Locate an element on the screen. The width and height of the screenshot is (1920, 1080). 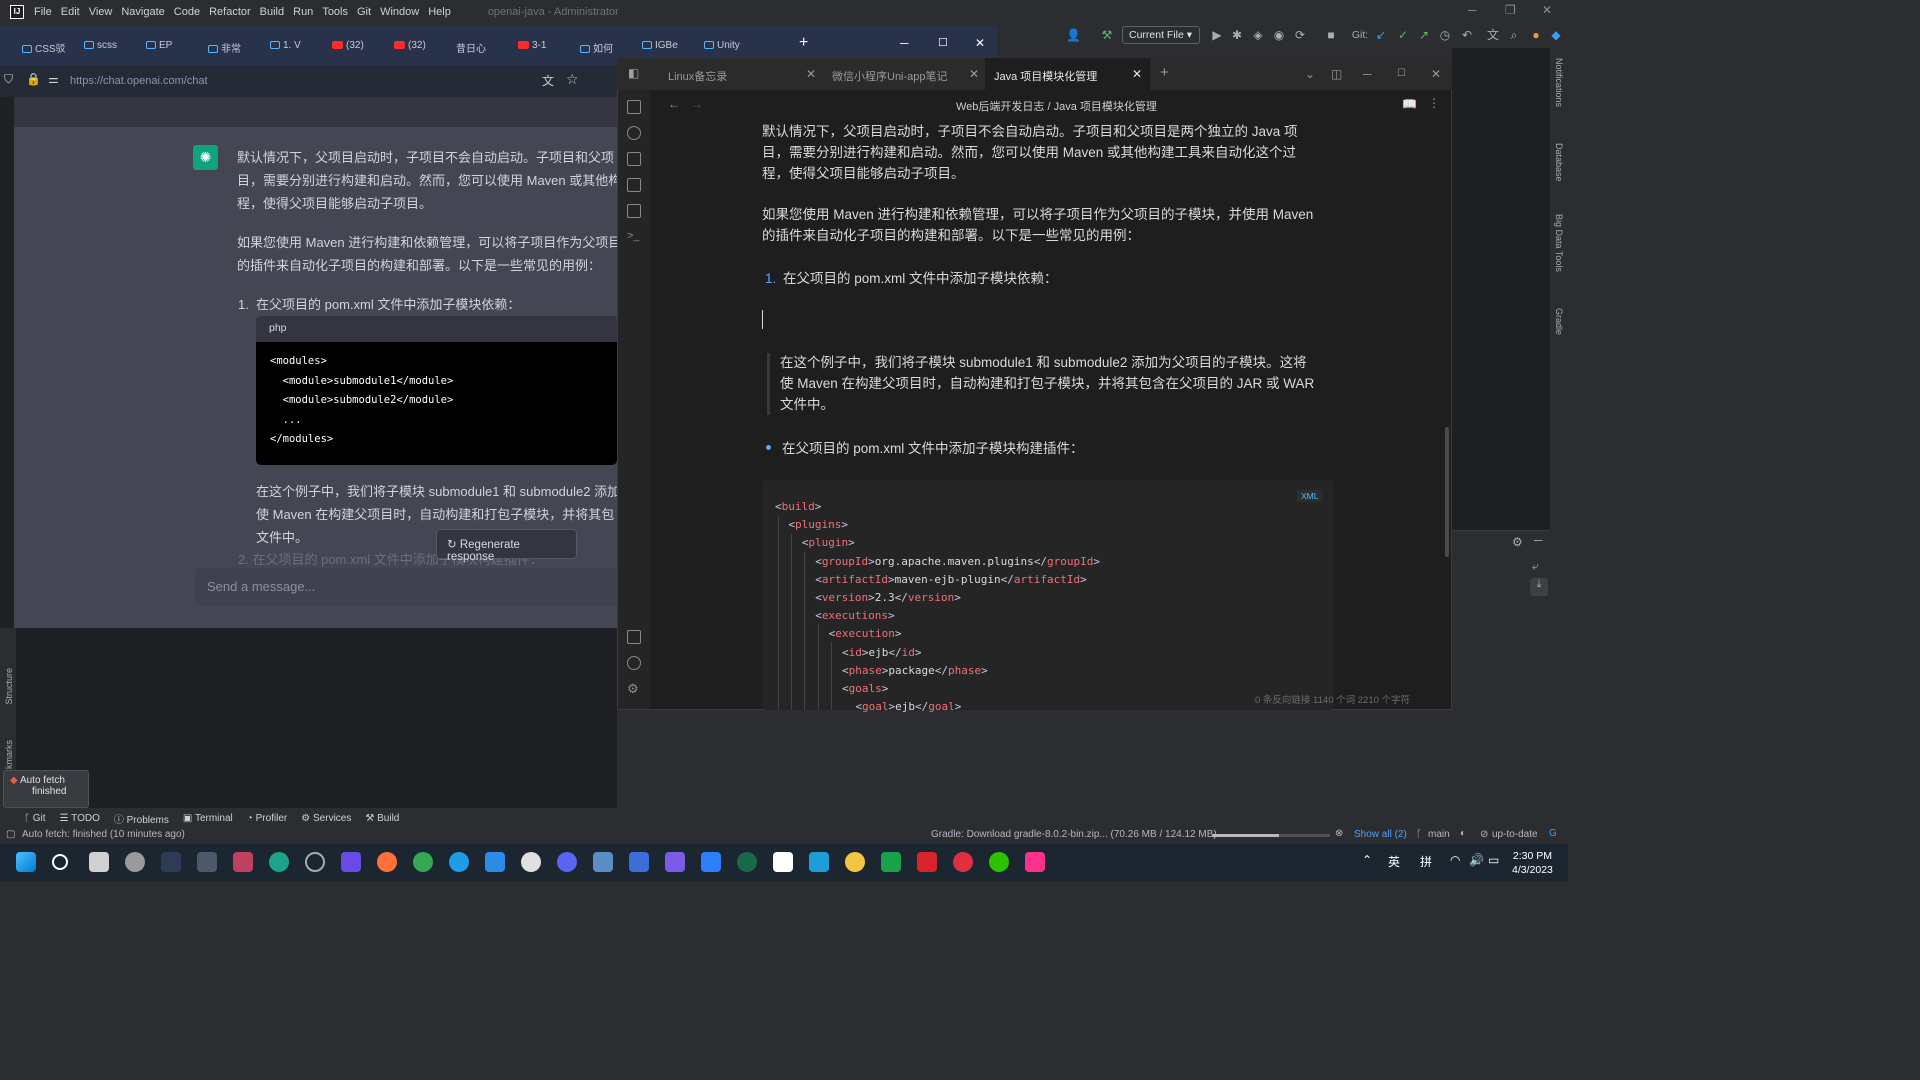
git-history-icon: ◷ is located at coordinates (1445, 35).